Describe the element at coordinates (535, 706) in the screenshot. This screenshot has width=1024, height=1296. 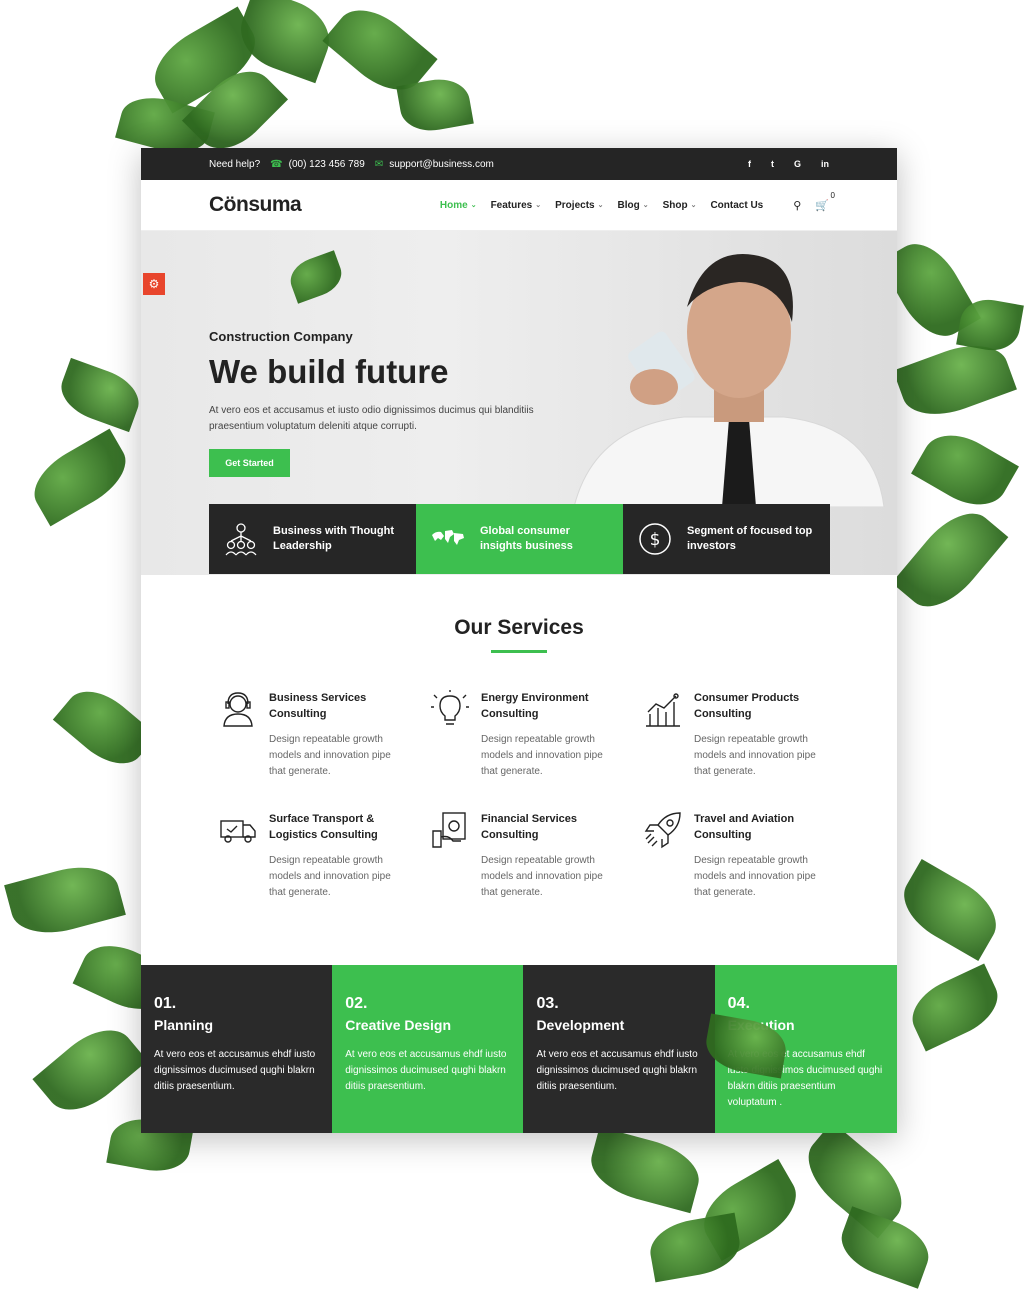
I see `service-title: Energy Environment Consulting` at that location.